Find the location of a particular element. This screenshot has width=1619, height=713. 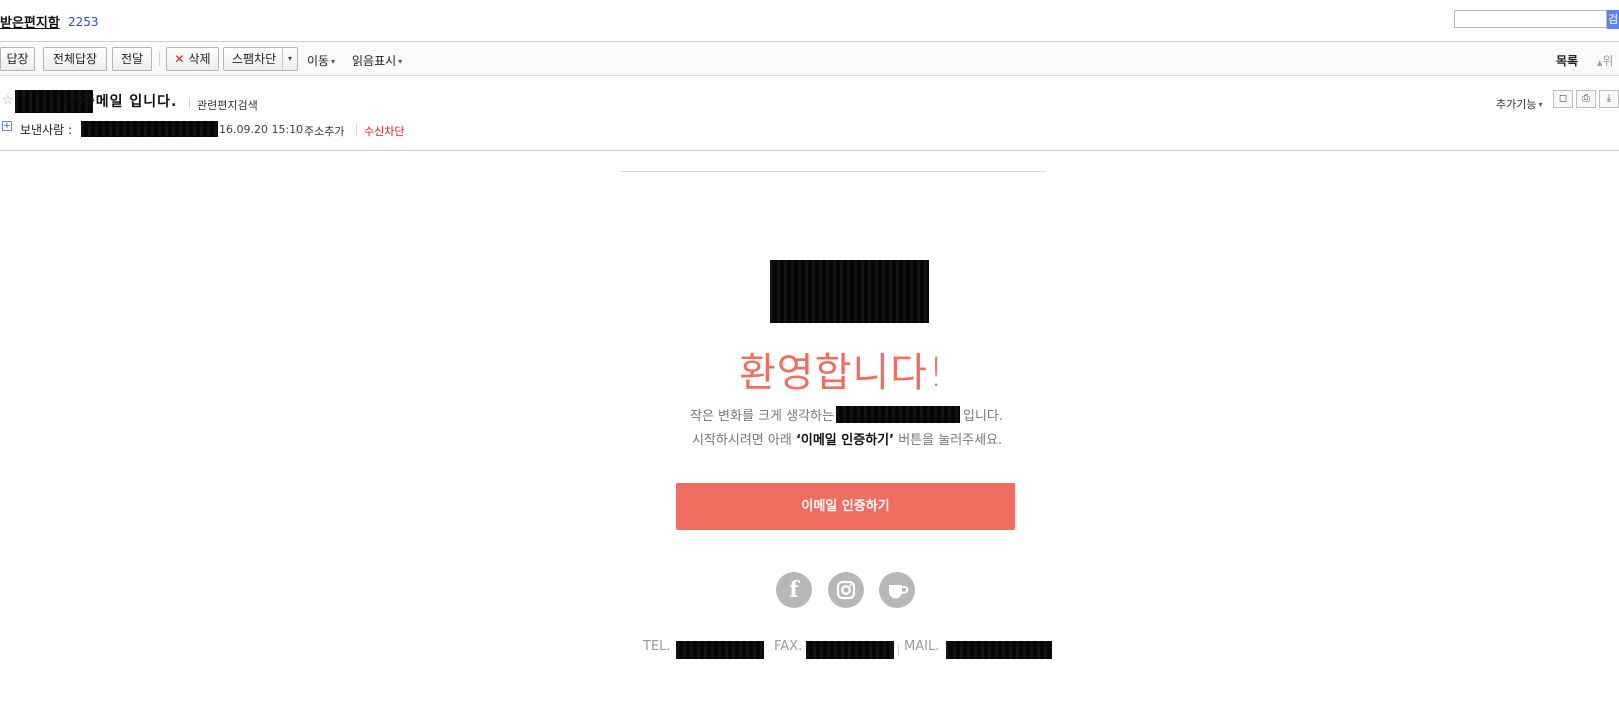

delete-button: ✕ 삭제 is located at coordinates (192, 59).